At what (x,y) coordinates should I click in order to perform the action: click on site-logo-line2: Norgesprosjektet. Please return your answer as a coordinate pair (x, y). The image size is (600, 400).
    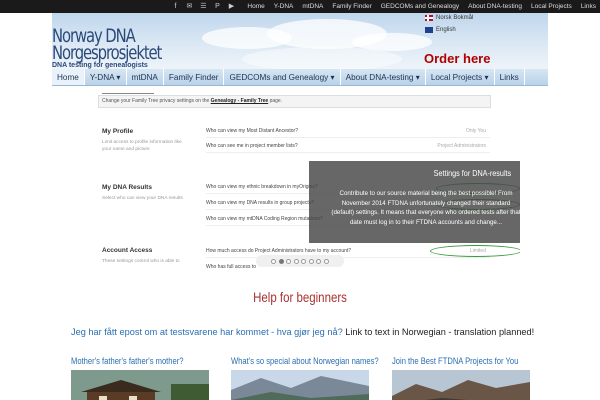
    Looking at the image, I should click on (107, 53).